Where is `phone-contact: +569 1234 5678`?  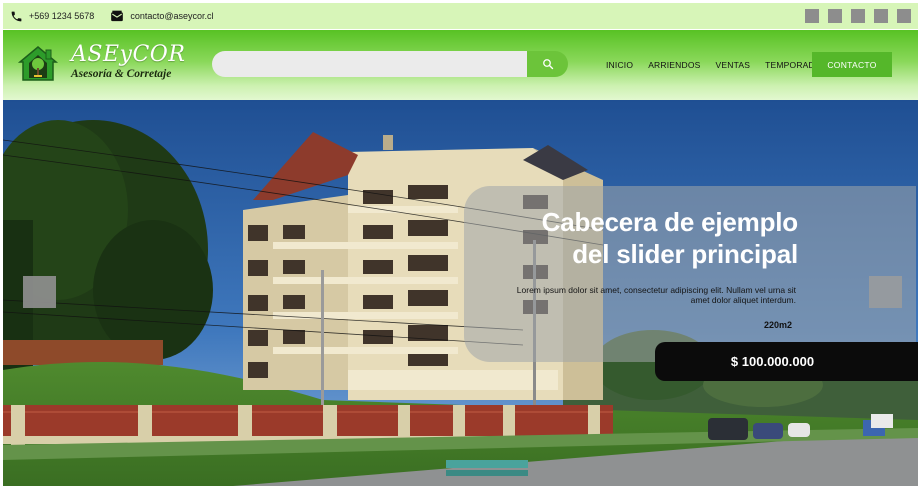 phone-contact: +569 1234 5678 is located at coordinates (52, 16).